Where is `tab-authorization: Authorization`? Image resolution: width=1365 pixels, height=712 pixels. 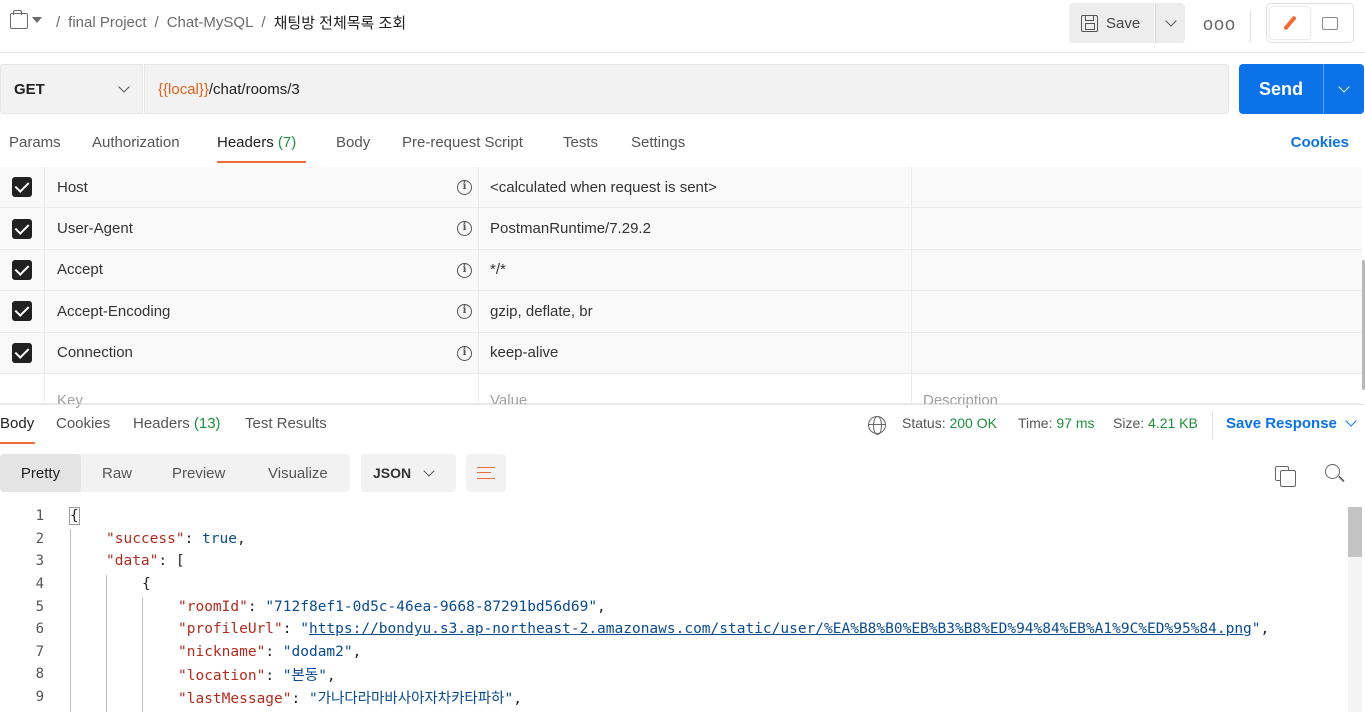 tab-authorization: Authorization is located at coordinates (136, 142).